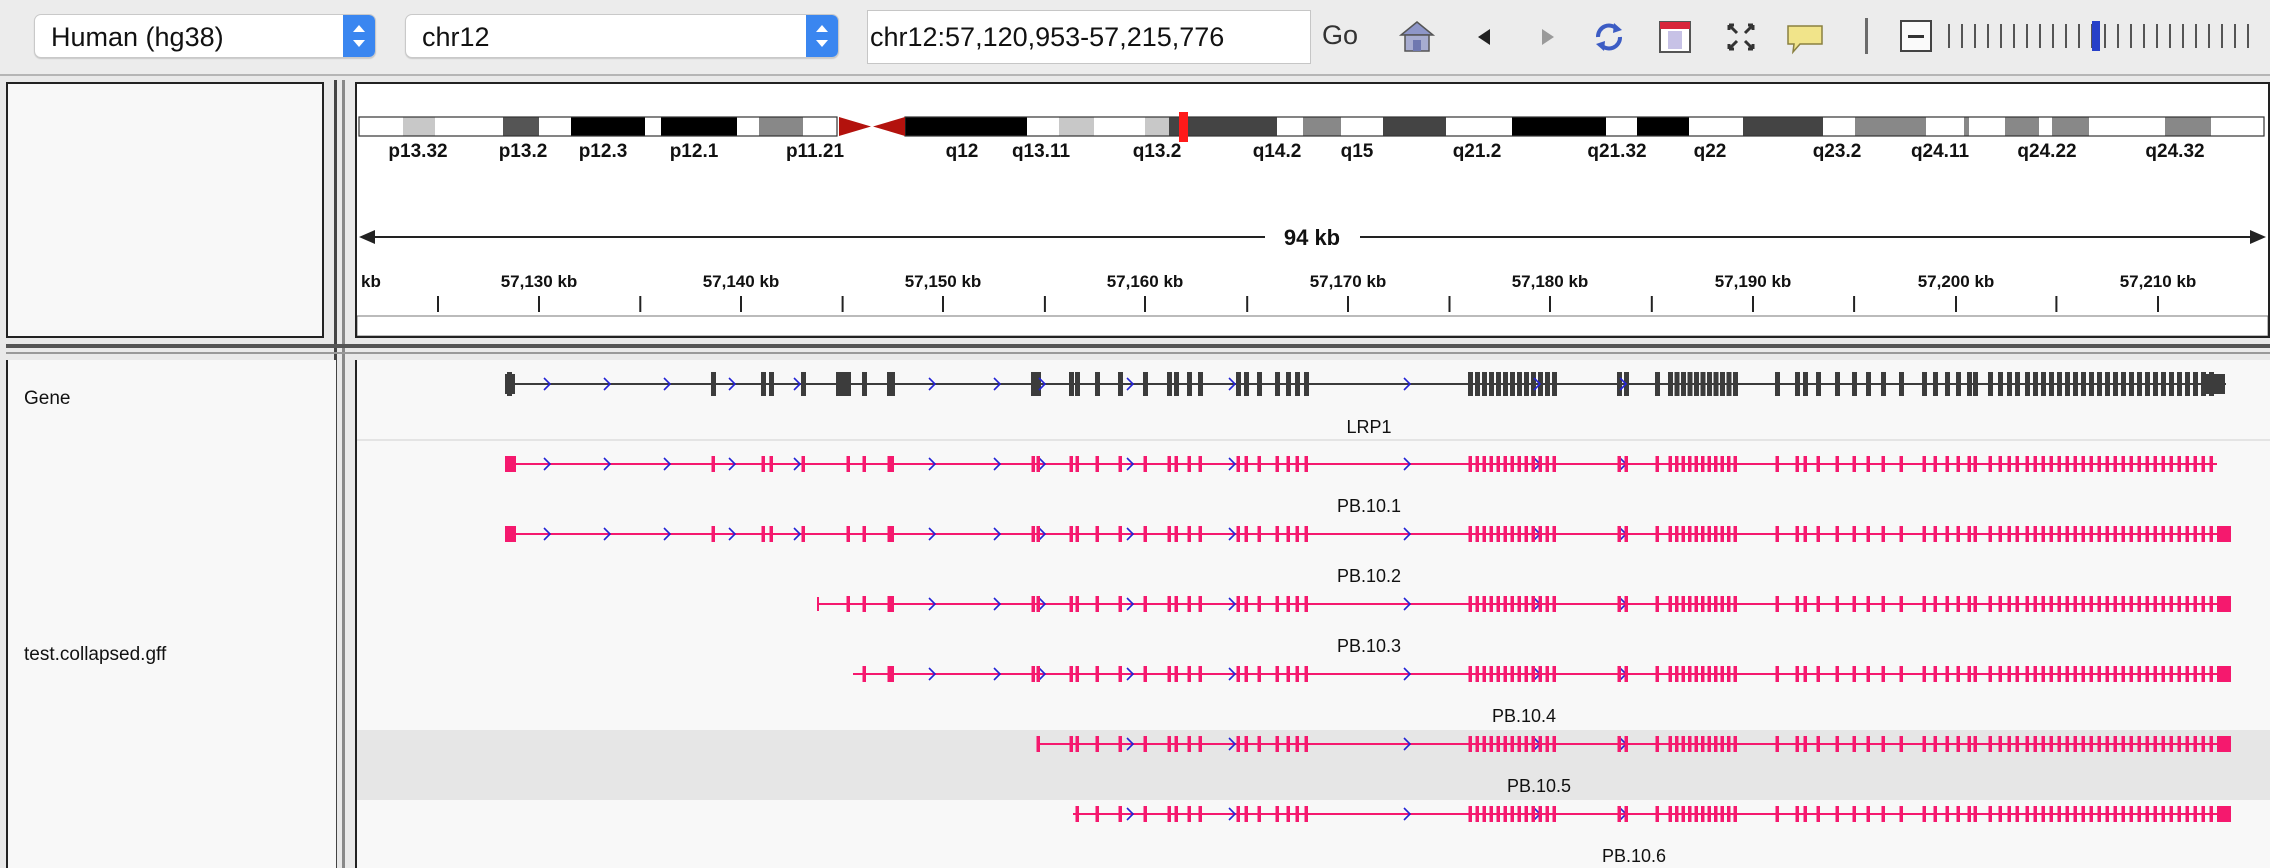 The image size is (2270, 868). What do you see at coordinates (359, 36) in the screenshot?
I see `genome-dropdown-arrows-icon` at bounding box center [359, 36].